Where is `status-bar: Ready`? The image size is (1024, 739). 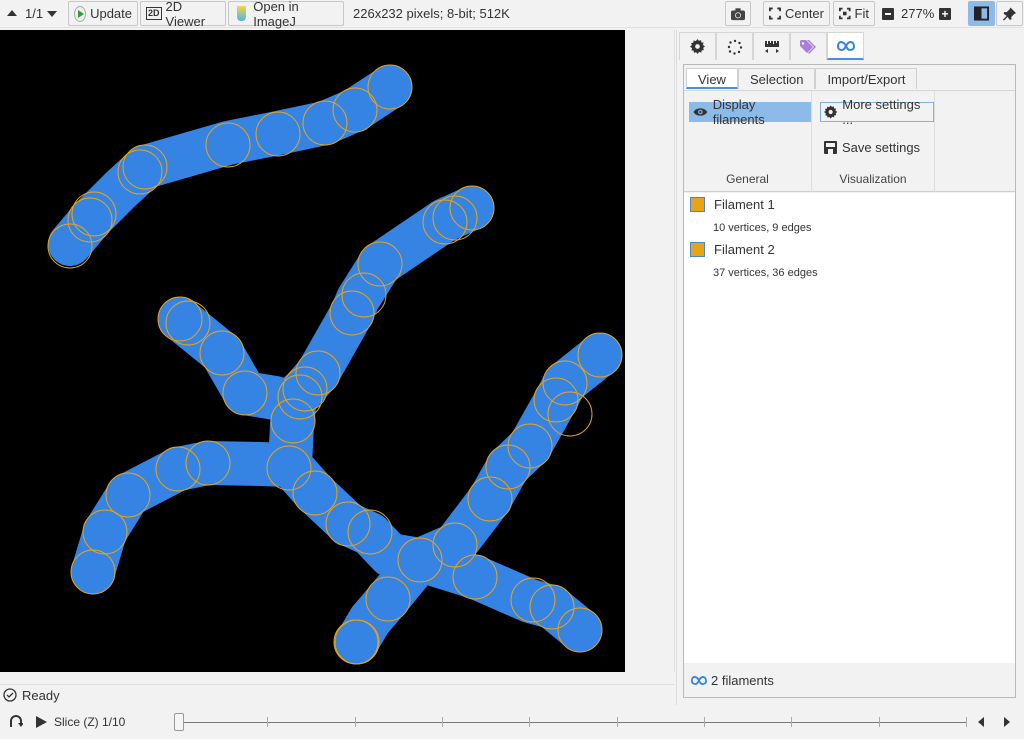 status-bar: Ready is located at coordinates (30, 695).